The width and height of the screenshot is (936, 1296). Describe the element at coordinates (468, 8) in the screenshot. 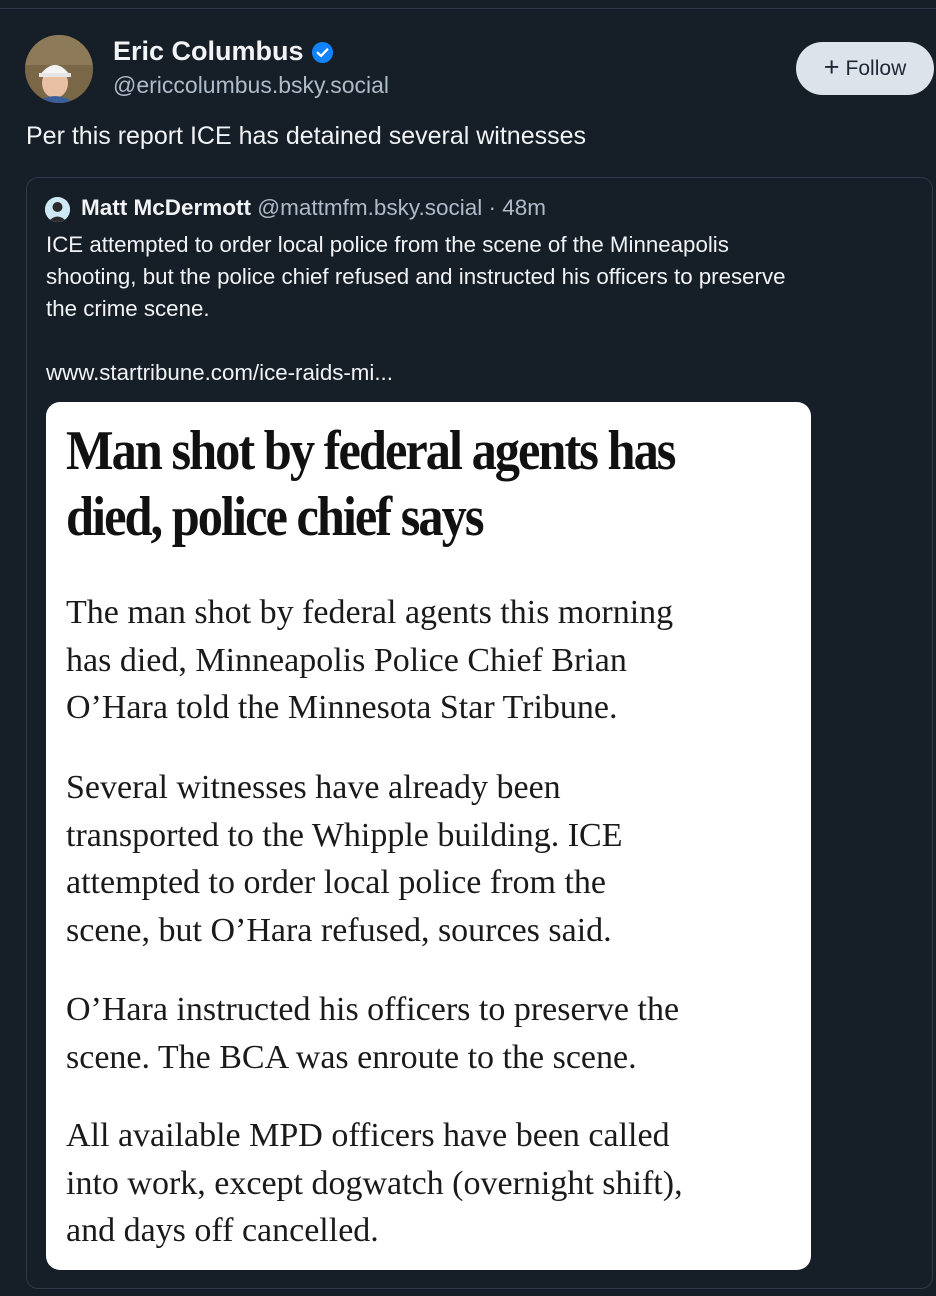

I see `top-divider` at that location.